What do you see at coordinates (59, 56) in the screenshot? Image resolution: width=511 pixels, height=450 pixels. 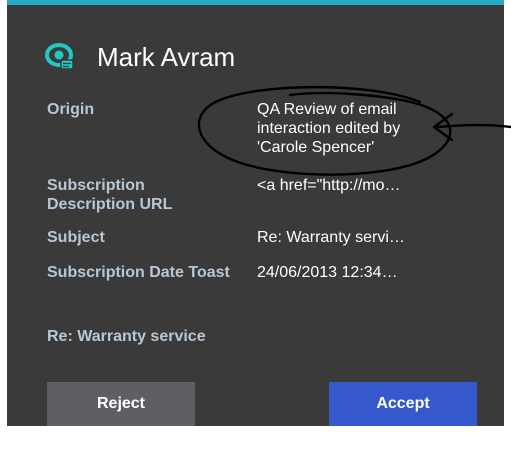 I see `app-logo-icon` at bounding box center [59, 56].